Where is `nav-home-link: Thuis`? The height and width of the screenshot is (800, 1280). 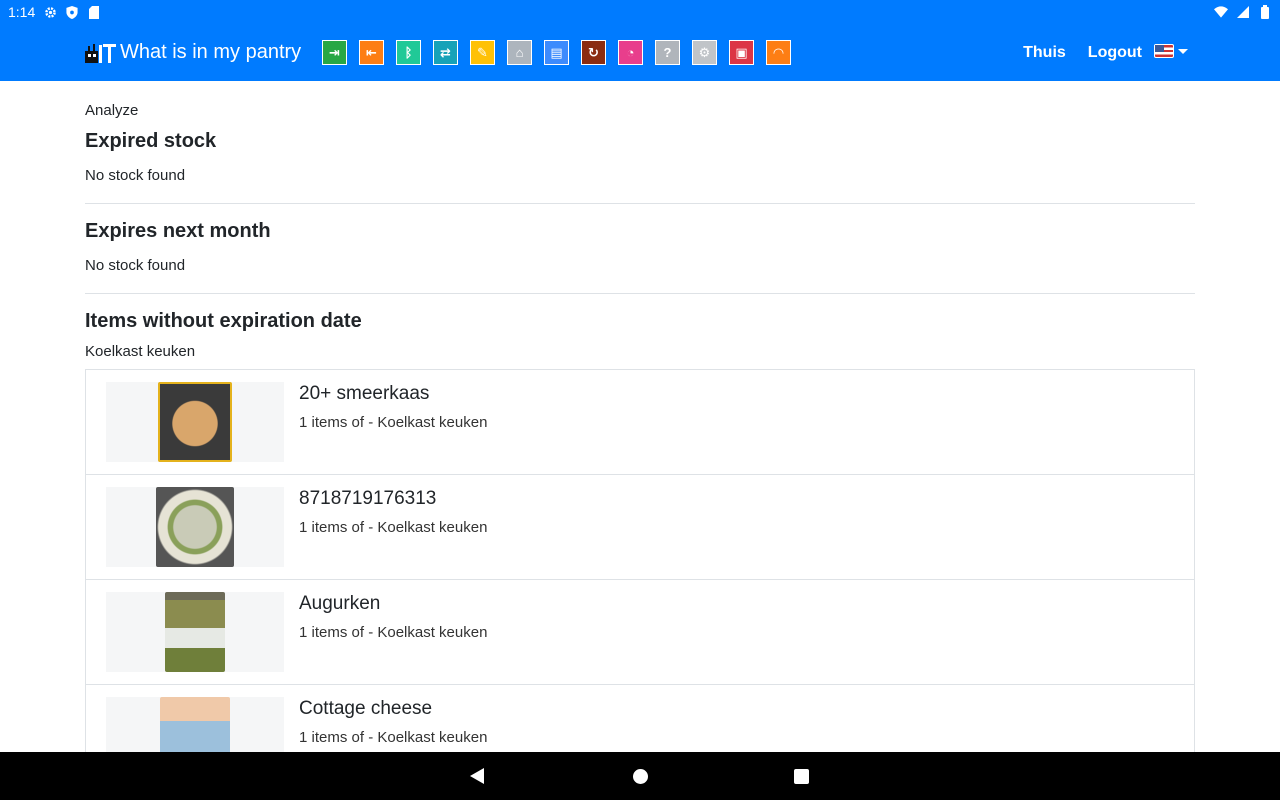
nav-home-link: Thuis is located at coordinates (1044, 53).